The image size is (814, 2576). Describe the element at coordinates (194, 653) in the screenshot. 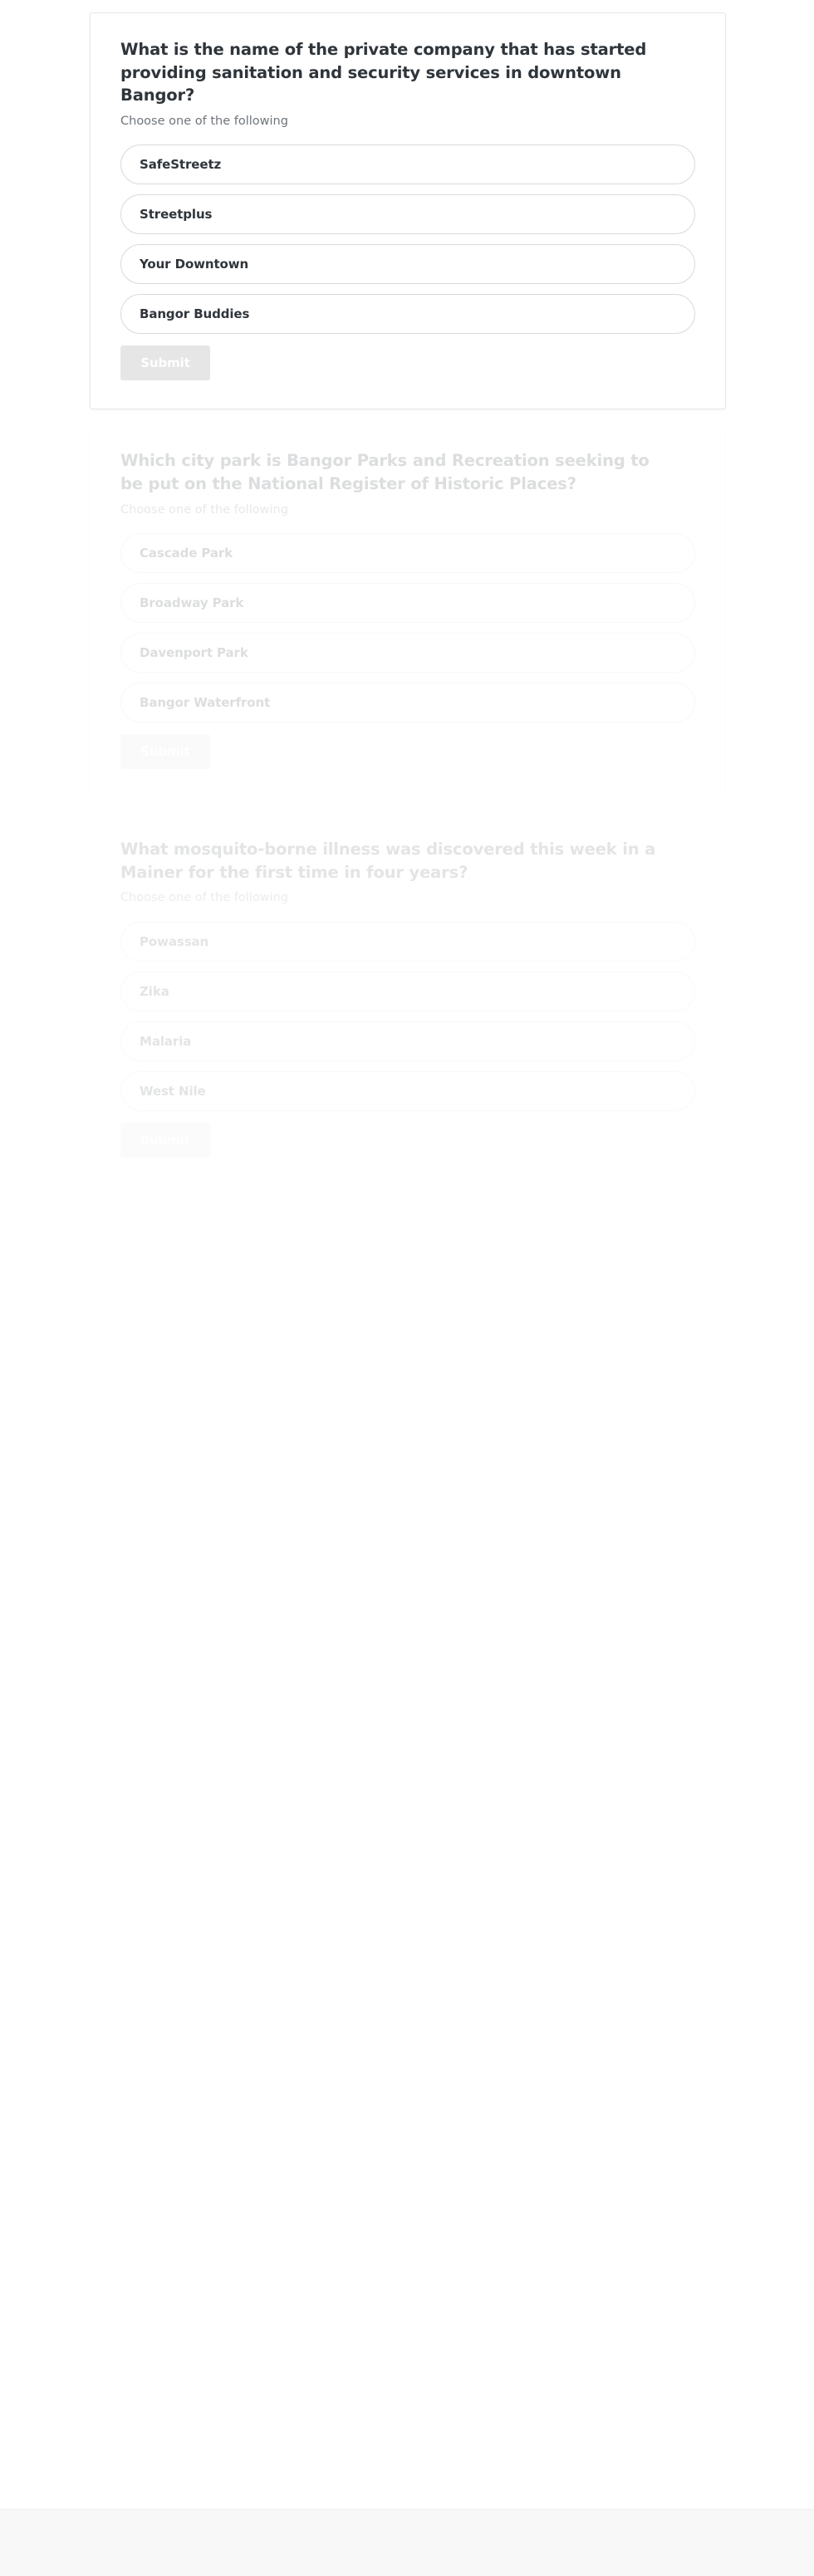

I see `poll-option-label: Davenport Park` at that location.